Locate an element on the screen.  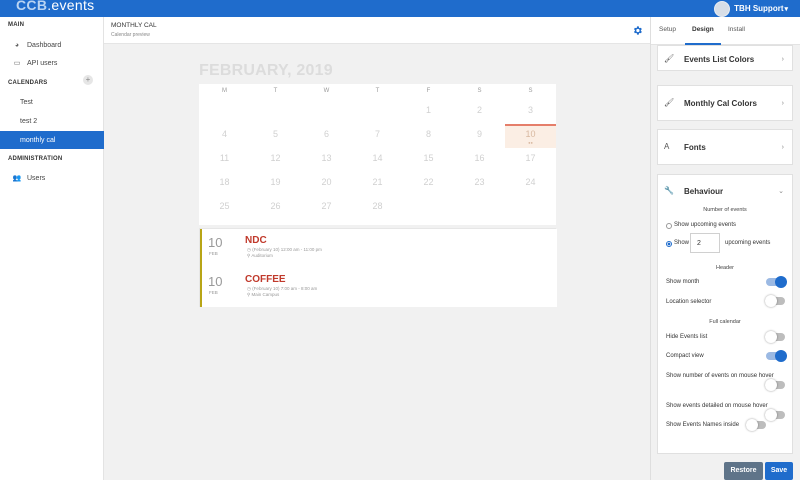
calendar-day: 17 is located at coordinates (530, 160).